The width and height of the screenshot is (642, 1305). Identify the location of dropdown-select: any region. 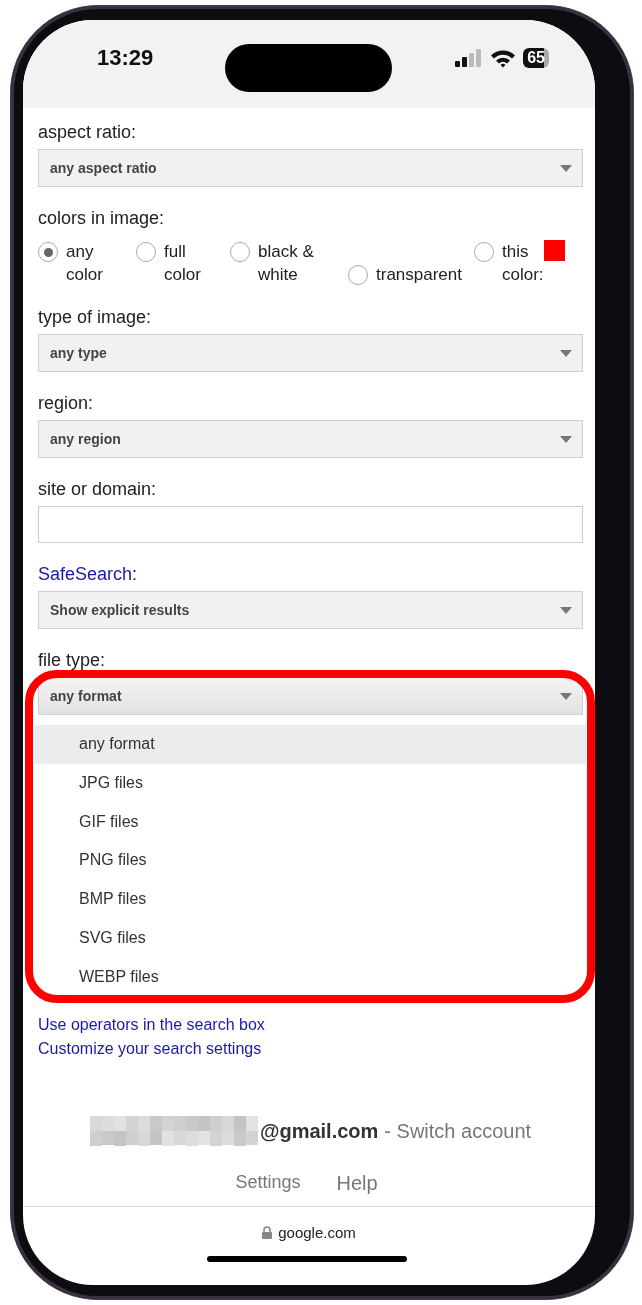
(310, 439).